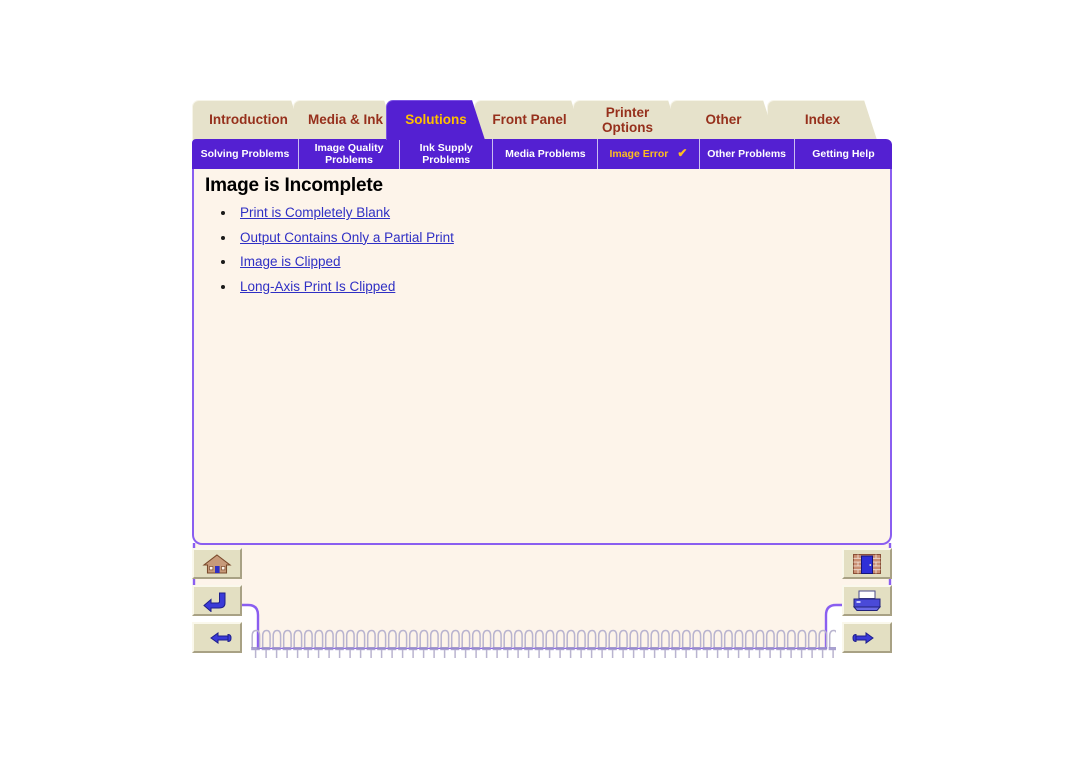 The height and width of the screenshot is (763, 1080). Describe the element at coordinates (347, 237) in the screenshot. I see `link-output-contains-only-a-partial-print: Output Contains Only a Partial Print` at that location.